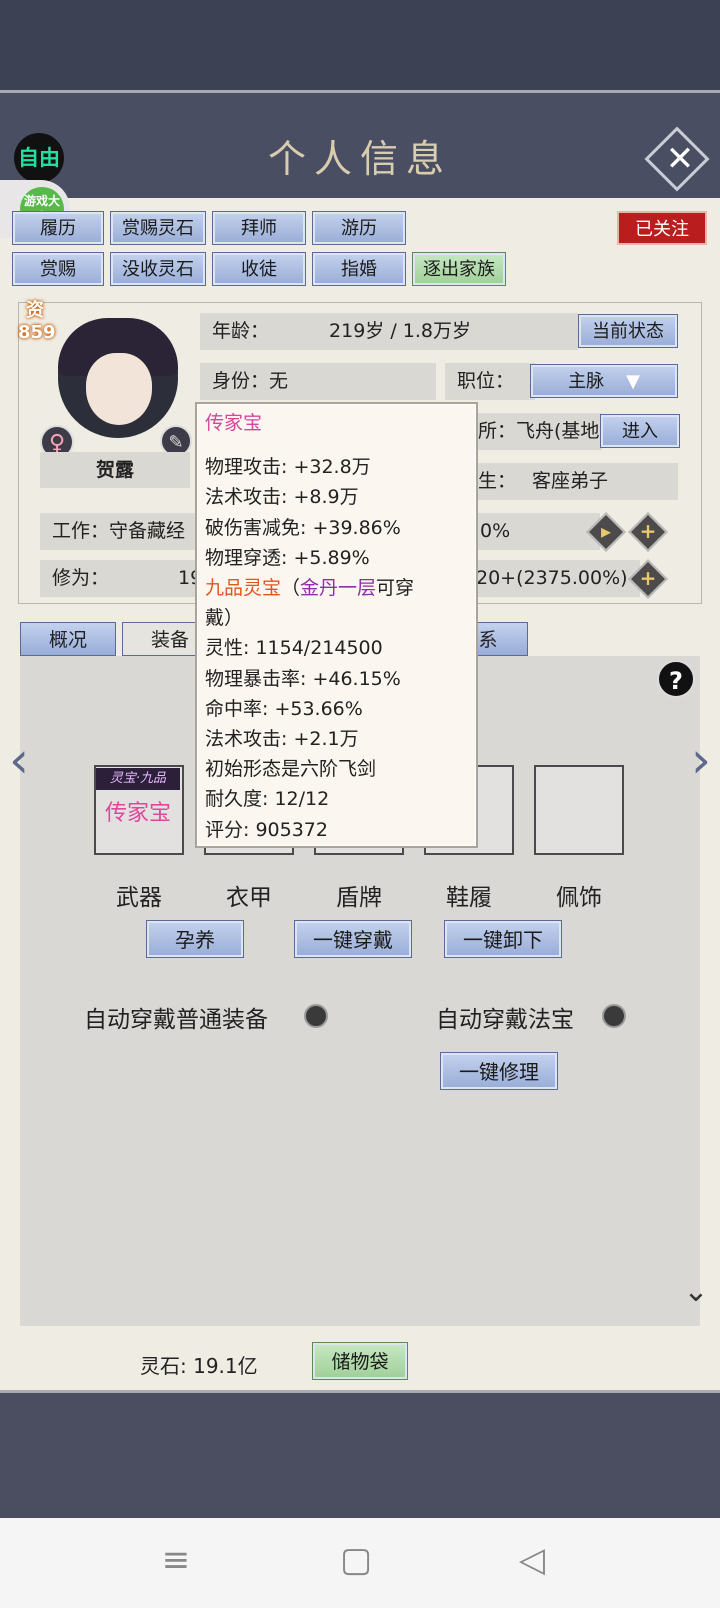 The image size is (720, 1608). Describe the element at coordinates (282, 739) in the screenshot. I see `tooltip-stat: 法术攻击: +2.1万` at that location.